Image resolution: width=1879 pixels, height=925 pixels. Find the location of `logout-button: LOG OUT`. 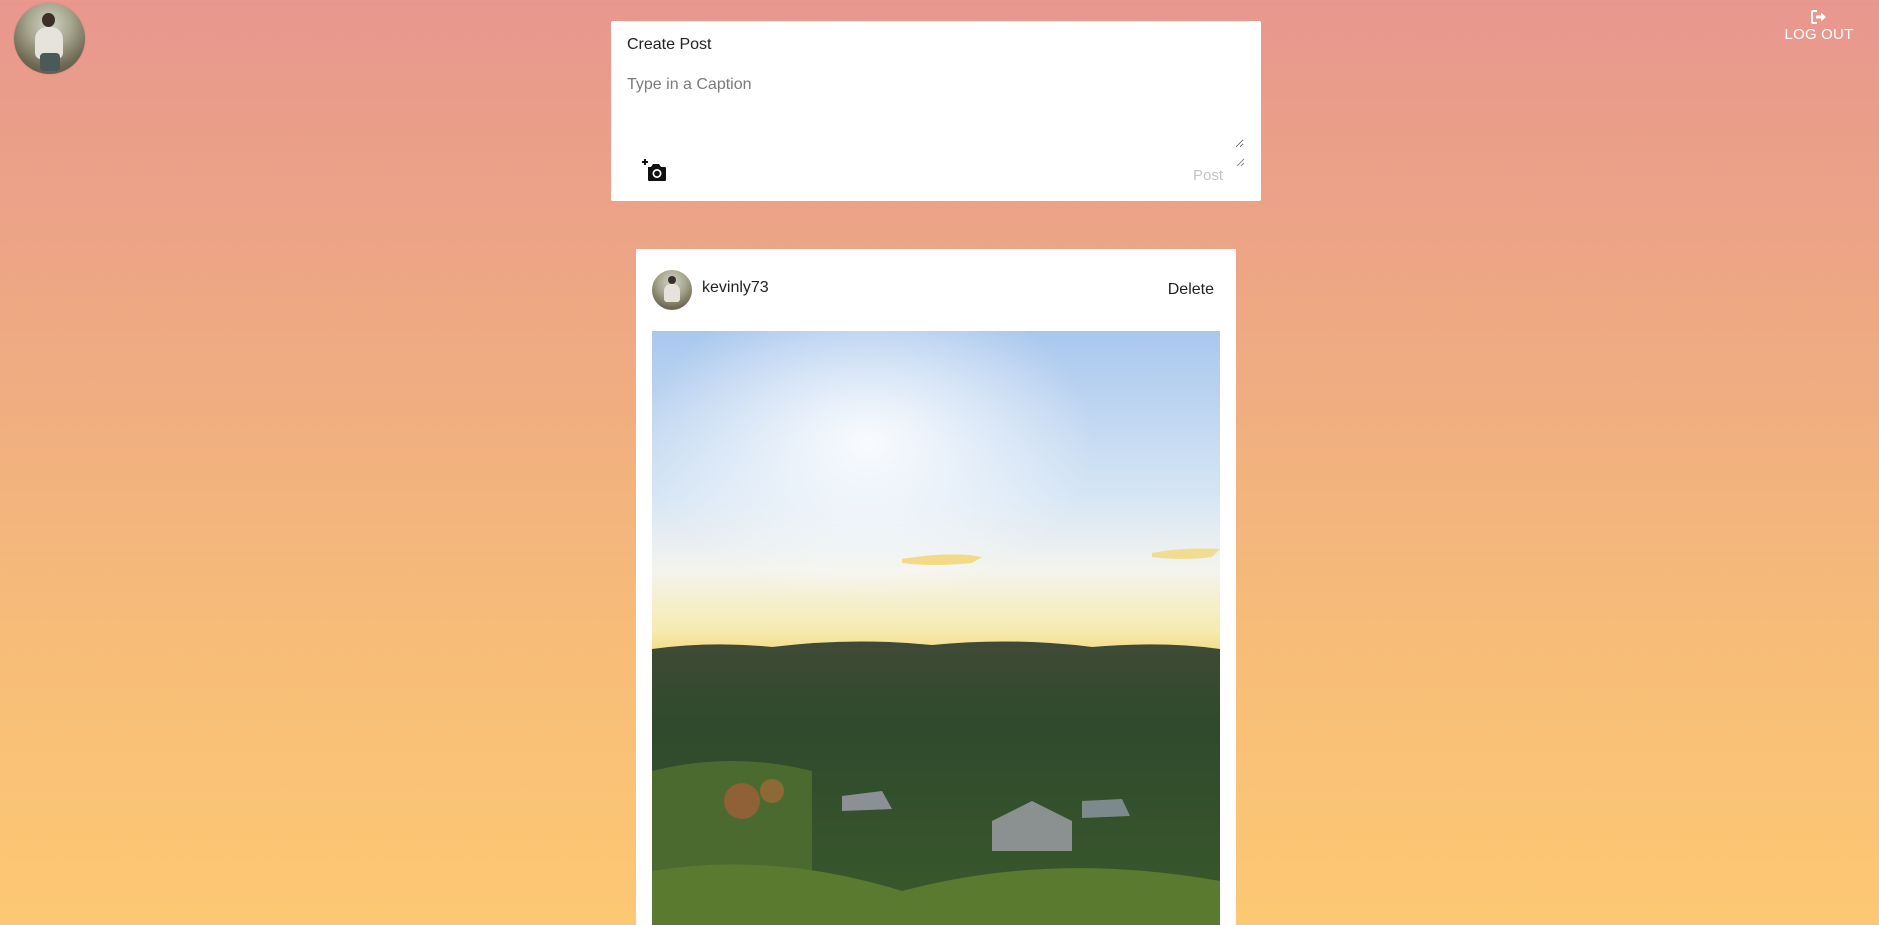

logout-button: LOG OUT is located at coordinates (1819, 26).